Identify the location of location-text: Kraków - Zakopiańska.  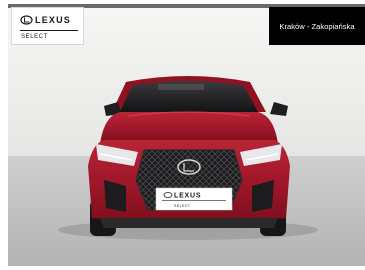
(317, 26).